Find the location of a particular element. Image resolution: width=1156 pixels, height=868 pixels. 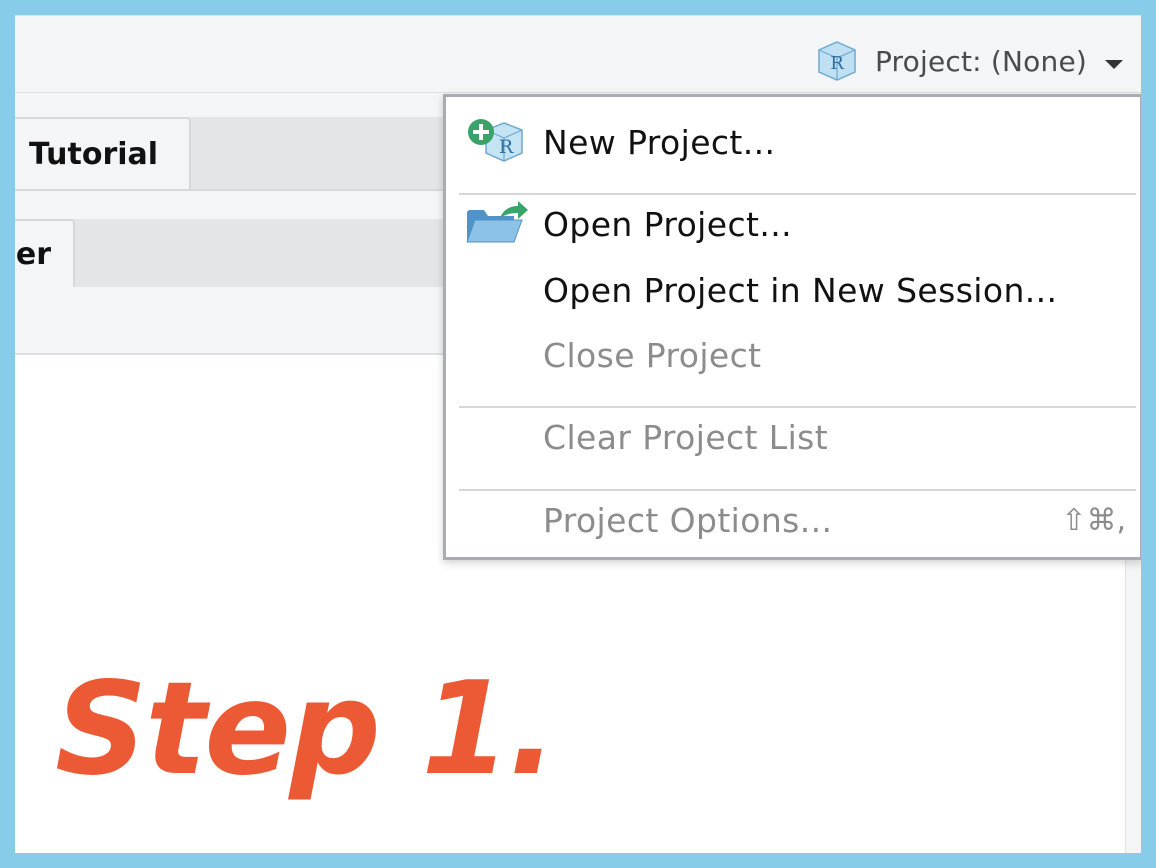

menu-label-clear-project-list: Clear Project List is located at coordinates (686, 437).